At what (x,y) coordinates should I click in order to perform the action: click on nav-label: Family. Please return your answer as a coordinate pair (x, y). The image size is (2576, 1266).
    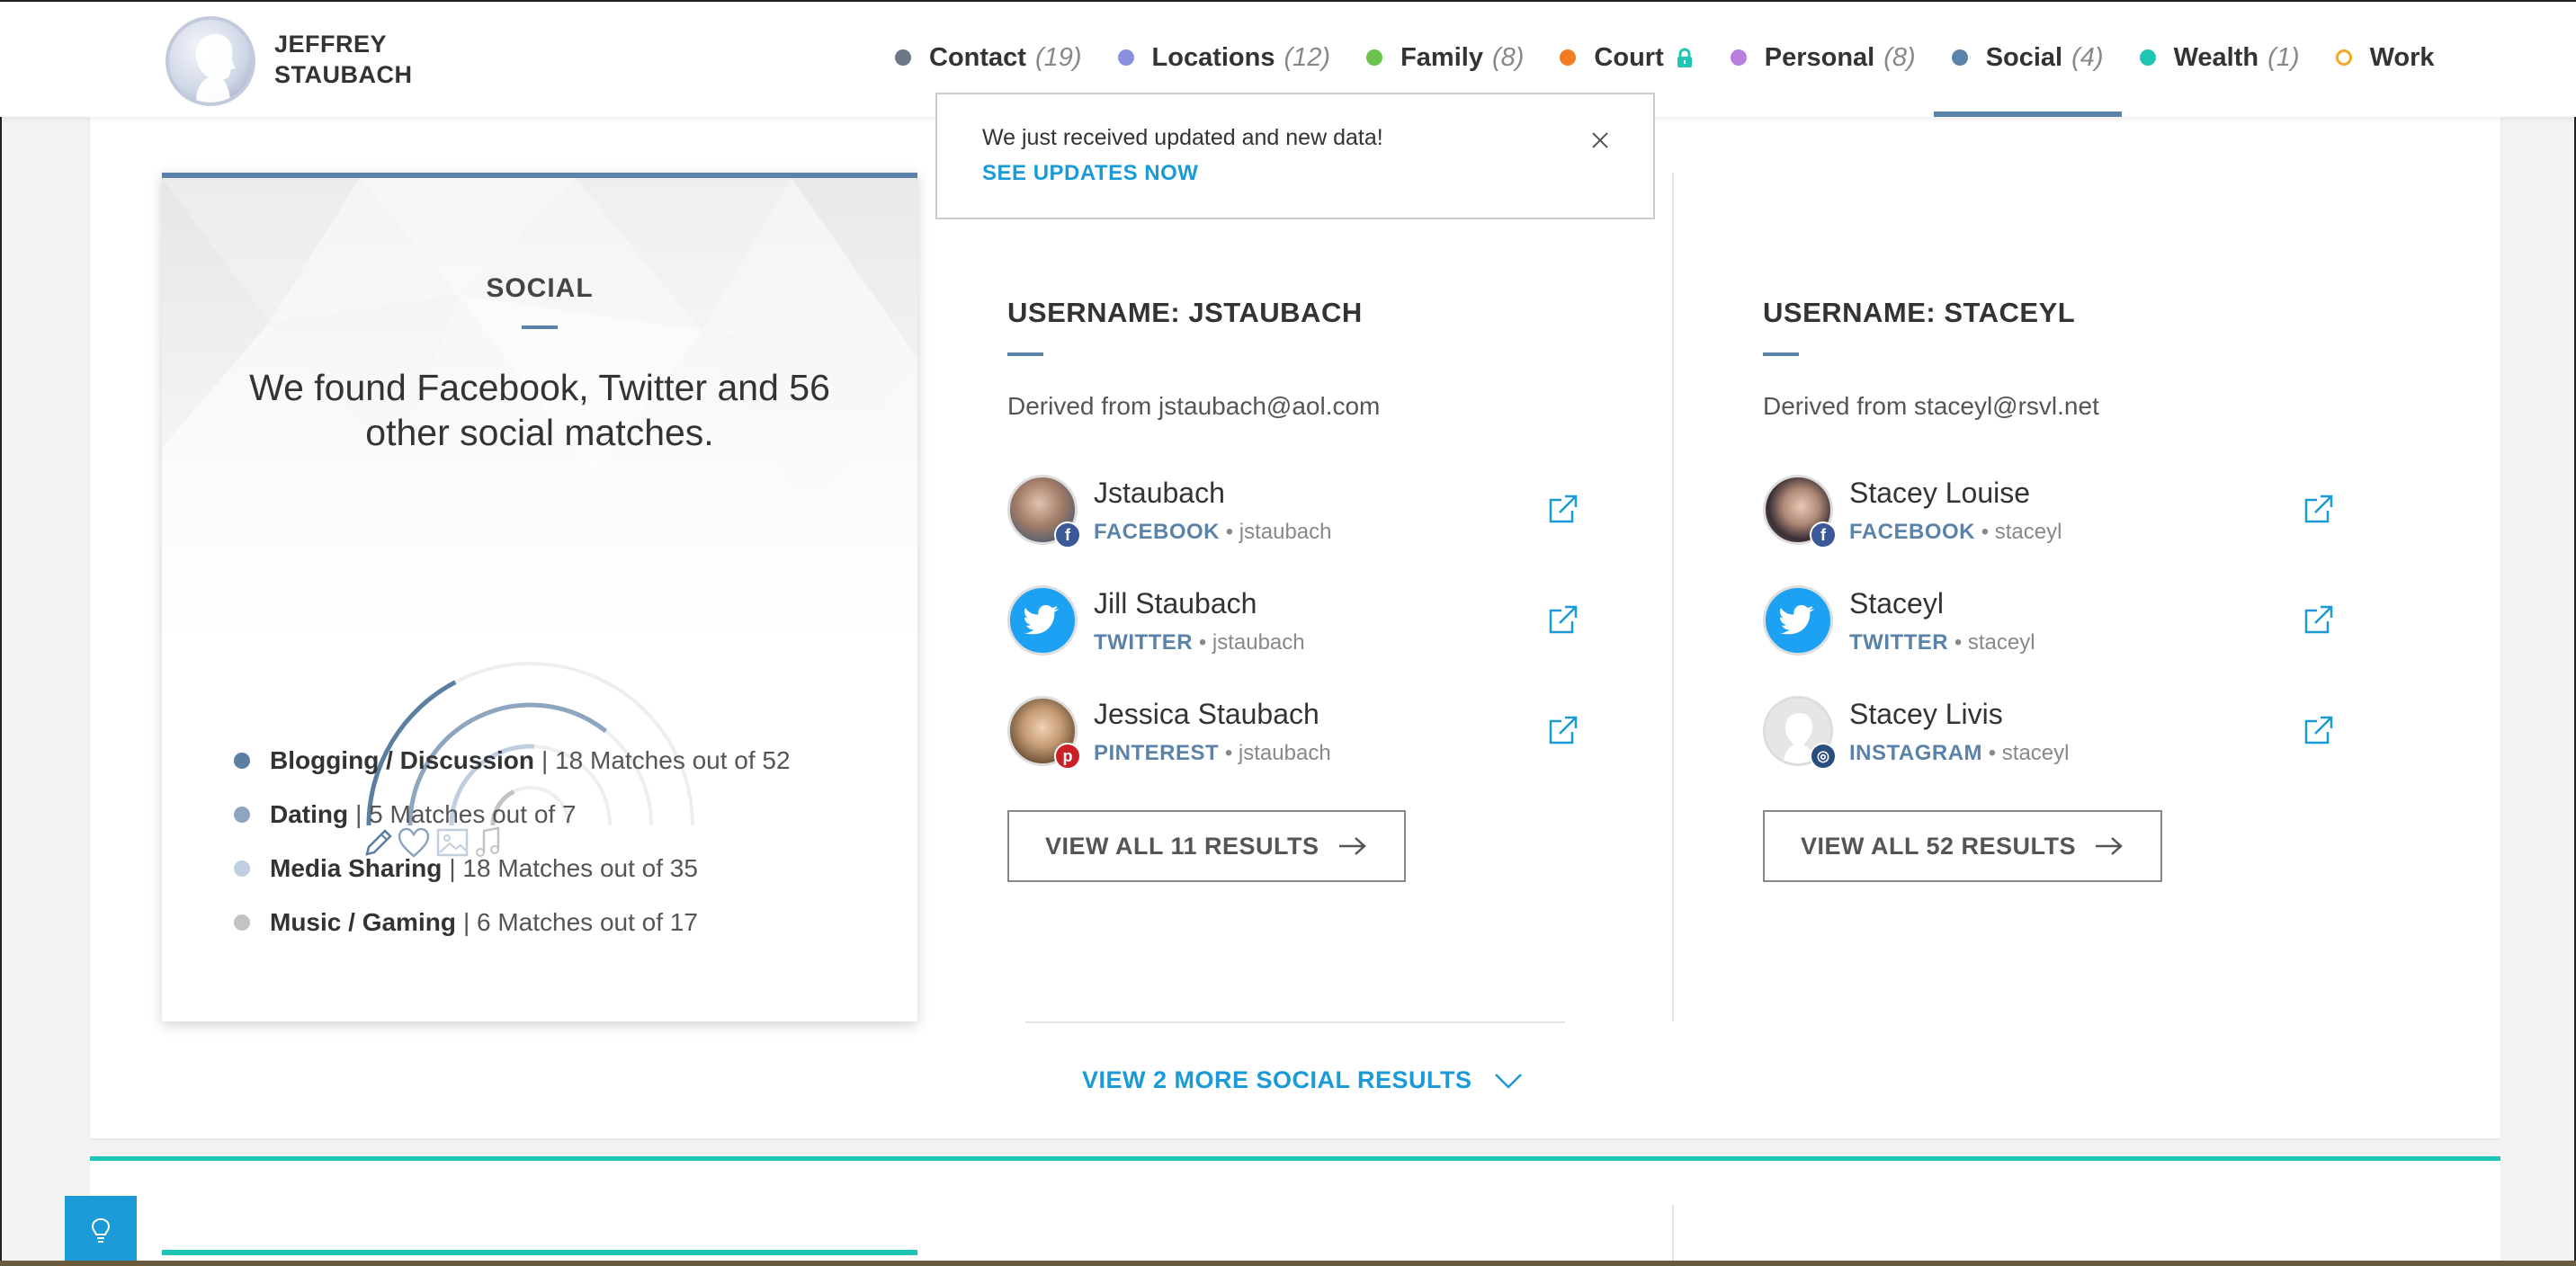
    Looking at the image, I should click on (1441, 57).